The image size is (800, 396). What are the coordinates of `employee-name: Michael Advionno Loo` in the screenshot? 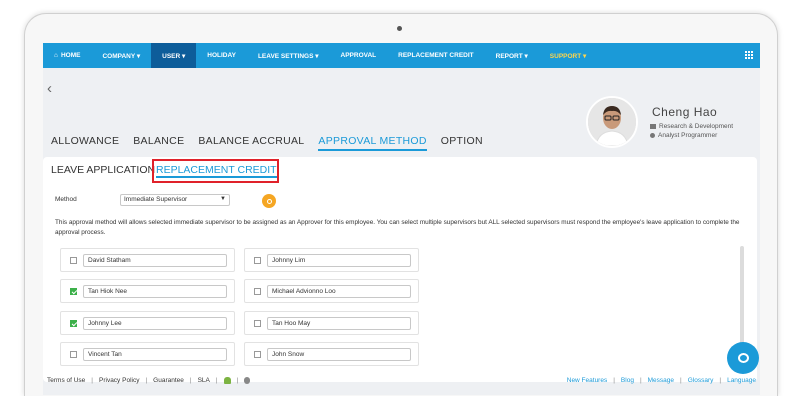 It's located at (339, 291).